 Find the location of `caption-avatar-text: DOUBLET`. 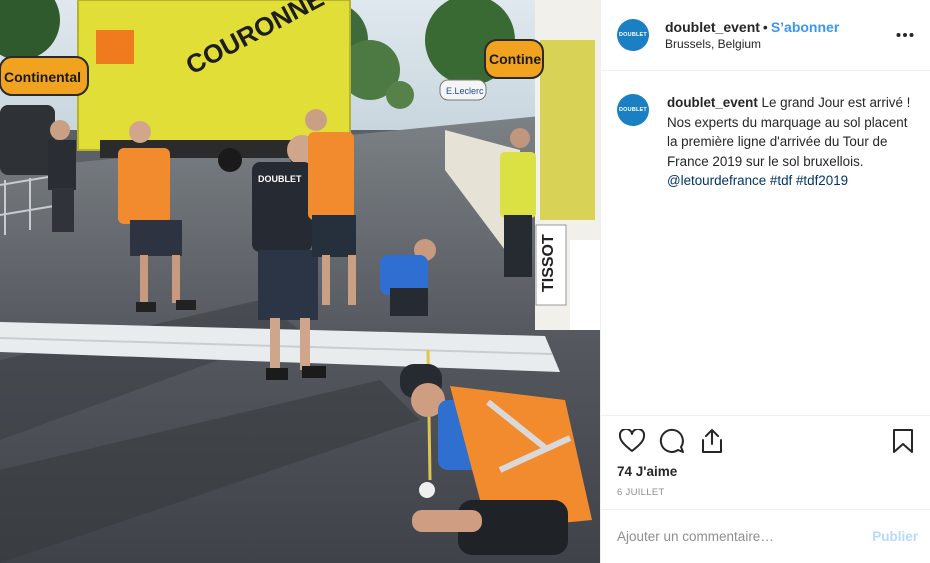

caption-avatar-text: DOUBLET is located at coordinates (633, 110).